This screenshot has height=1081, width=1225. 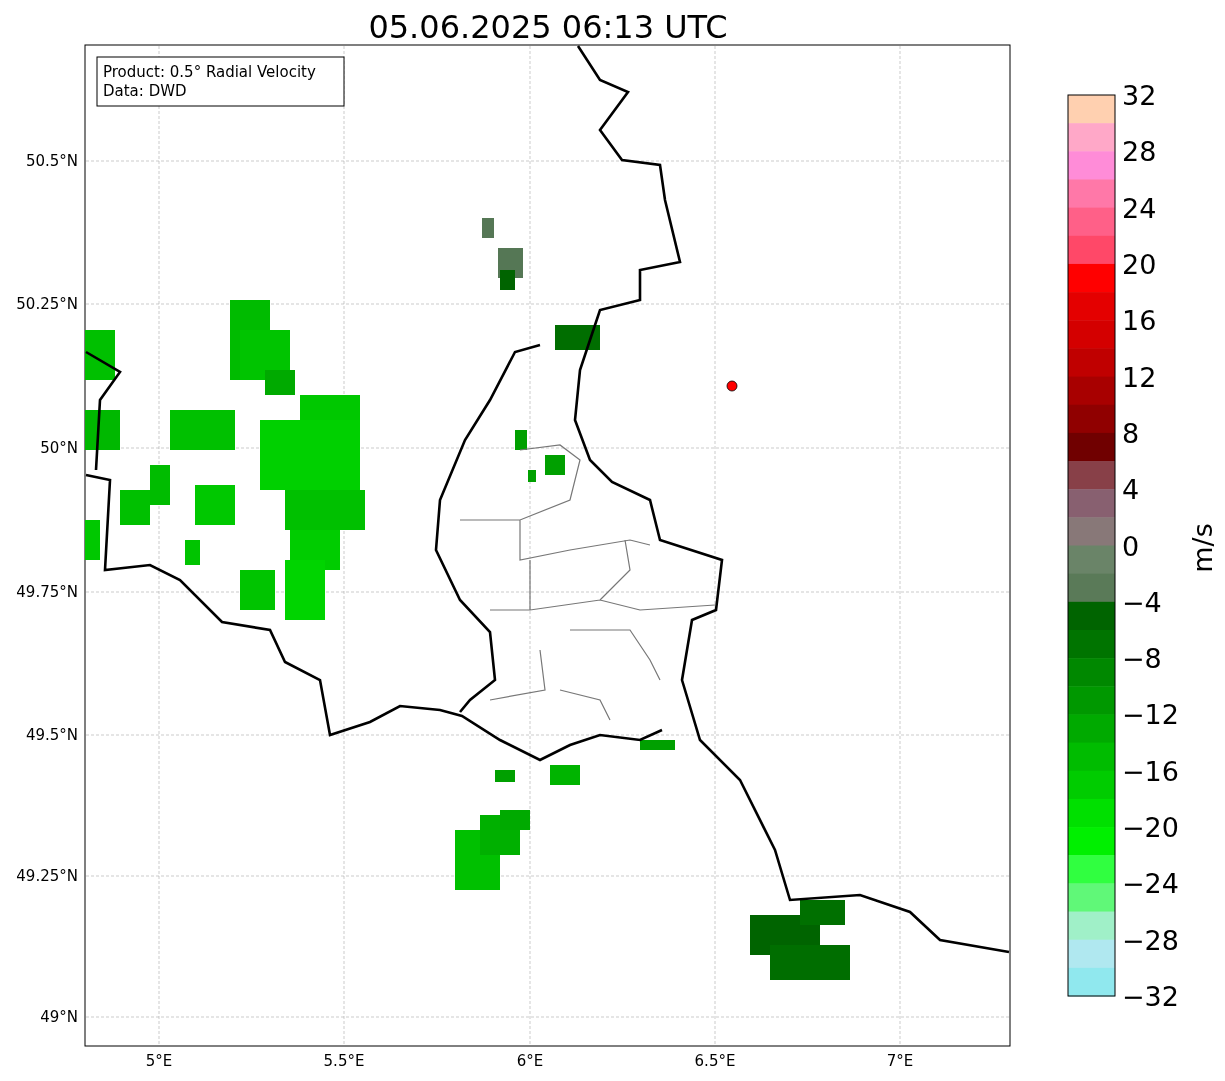 I want to click on latitude-label: 49.5°N, so click(x=51, y=735).